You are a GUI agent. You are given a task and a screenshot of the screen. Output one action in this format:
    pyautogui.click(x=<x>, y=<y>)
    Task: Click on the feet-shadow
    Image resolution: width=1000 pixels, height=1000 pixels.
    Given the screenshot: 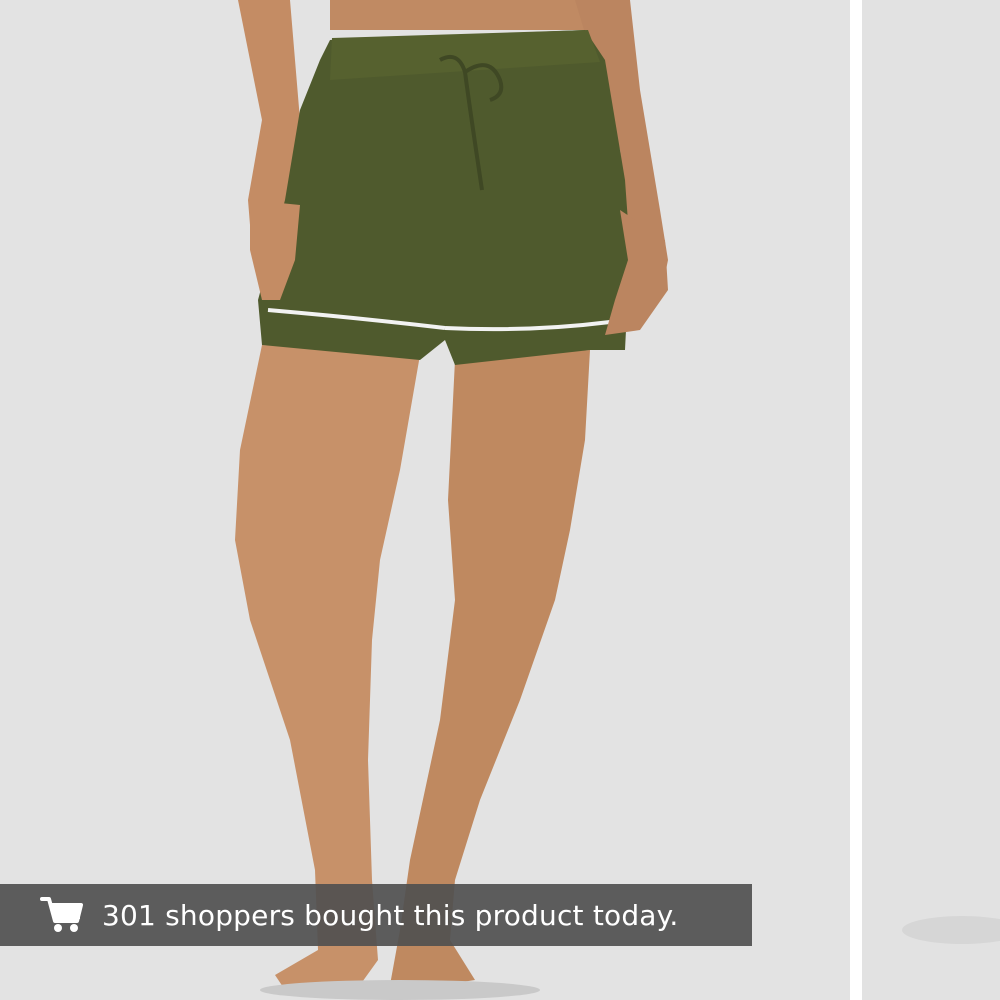 What is the action you would take?
    pyautogui.click(x=400, y=990)
    